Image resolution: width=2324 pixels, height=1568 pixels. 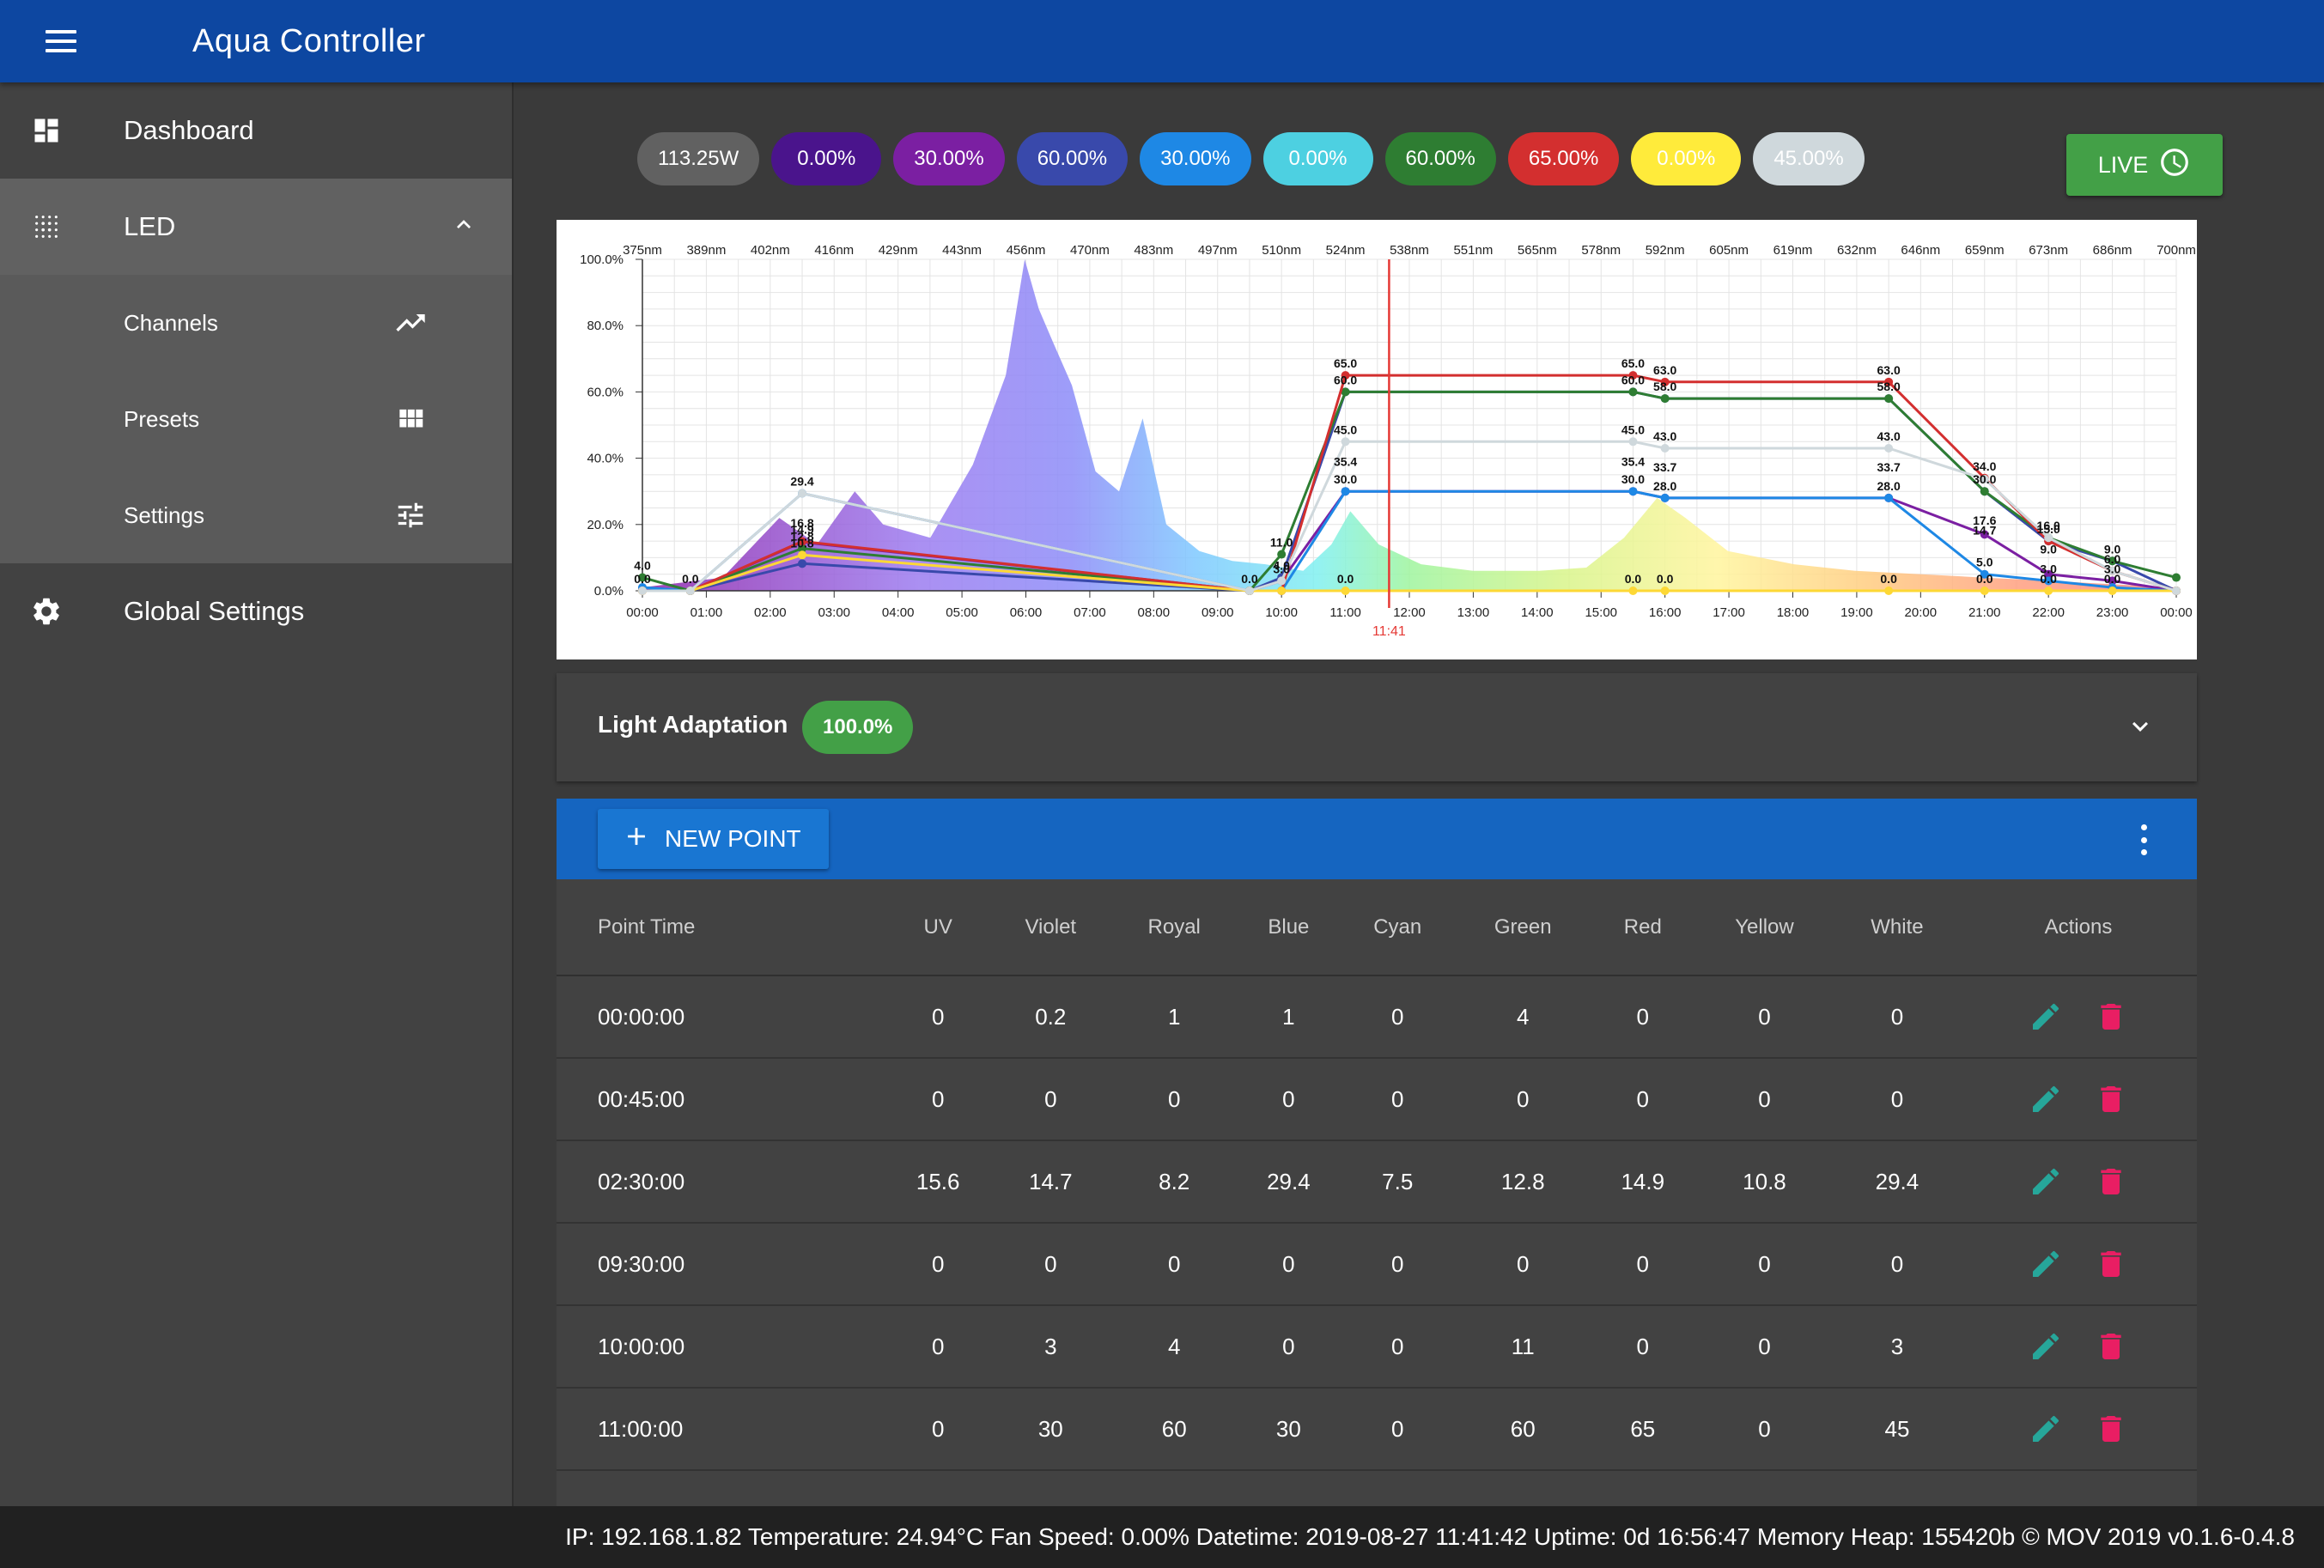 What do you see at coordinates (1666, 250) in the screenshot?
I see `wavelength-label: 592nm` at bounding box center [1666, 250].